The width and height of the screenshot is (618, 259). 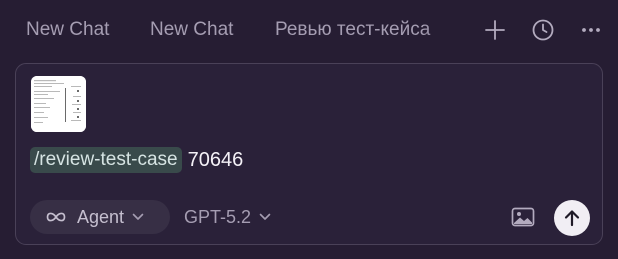 I want to click on command-chip: /review-test-case, so click(x=106, y=160).